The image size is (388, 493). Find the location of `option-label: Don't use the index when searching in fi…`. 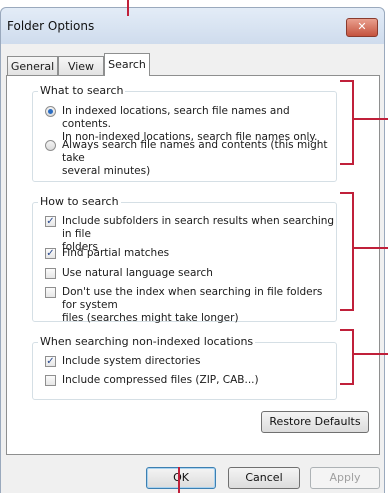

option-label: Don't use the index when searching in fi… is located at coordinates (192, 298).